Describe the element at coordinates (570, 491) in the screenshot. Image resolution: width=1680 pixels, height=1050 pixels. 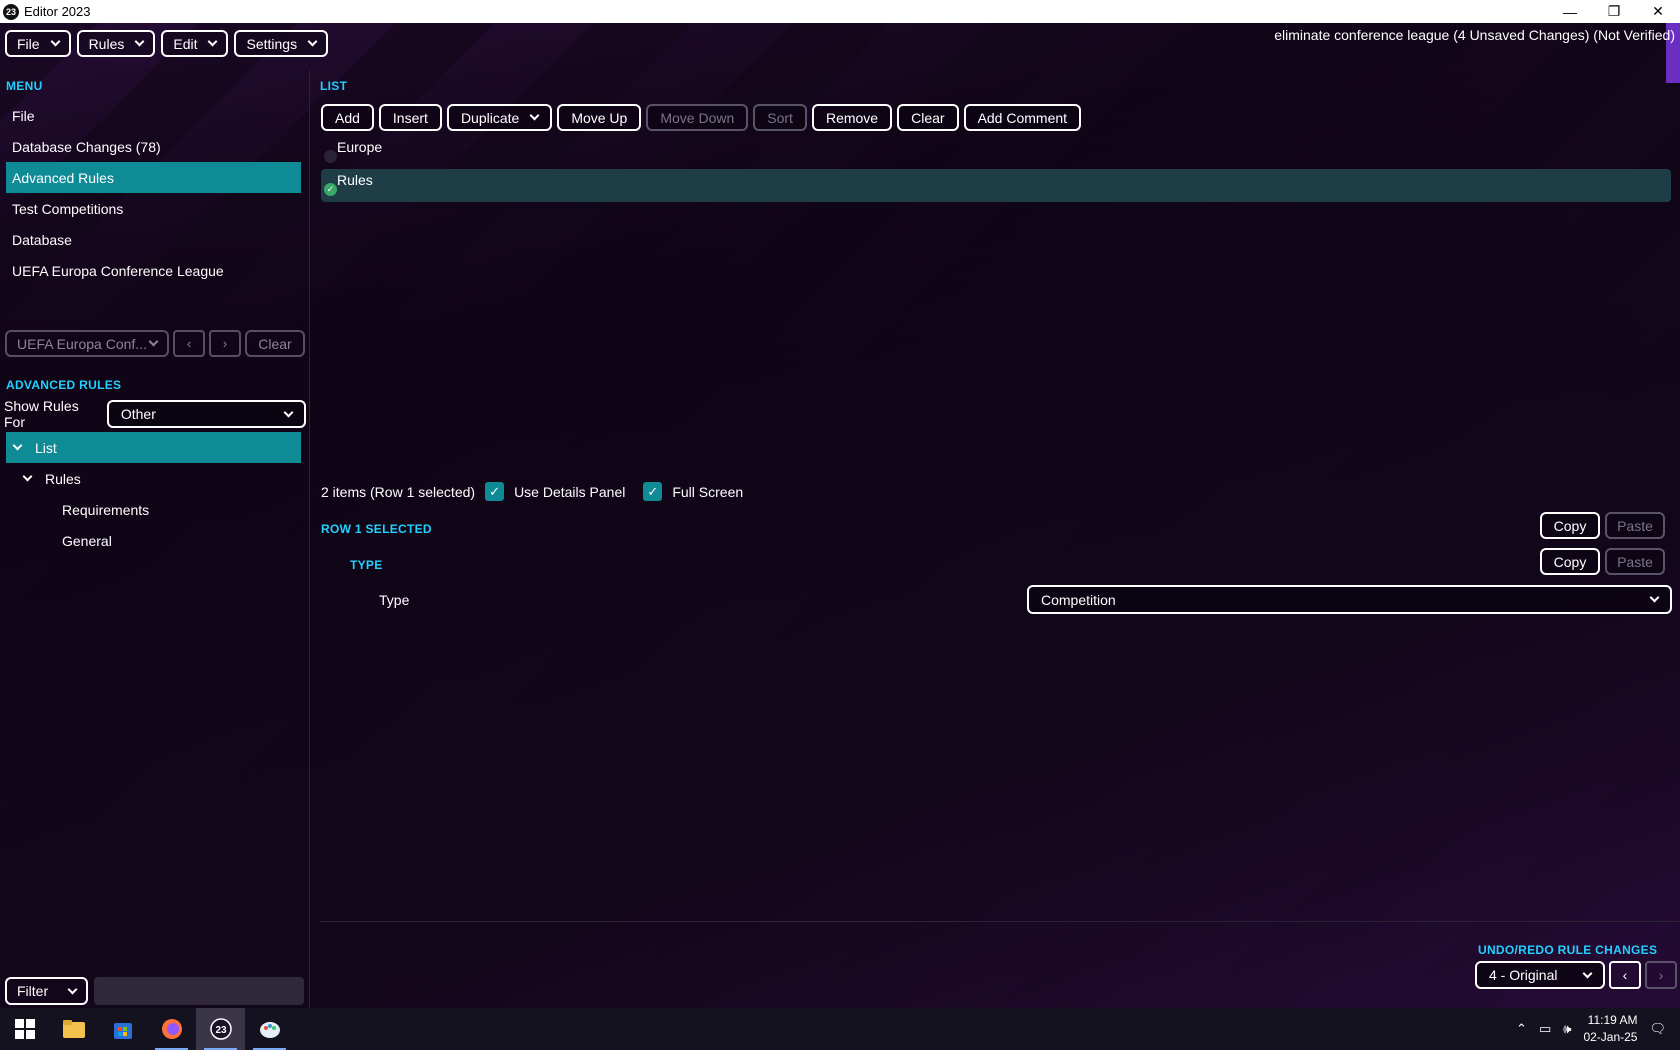
I see `use-details-label: Use Details Panel` at that location.